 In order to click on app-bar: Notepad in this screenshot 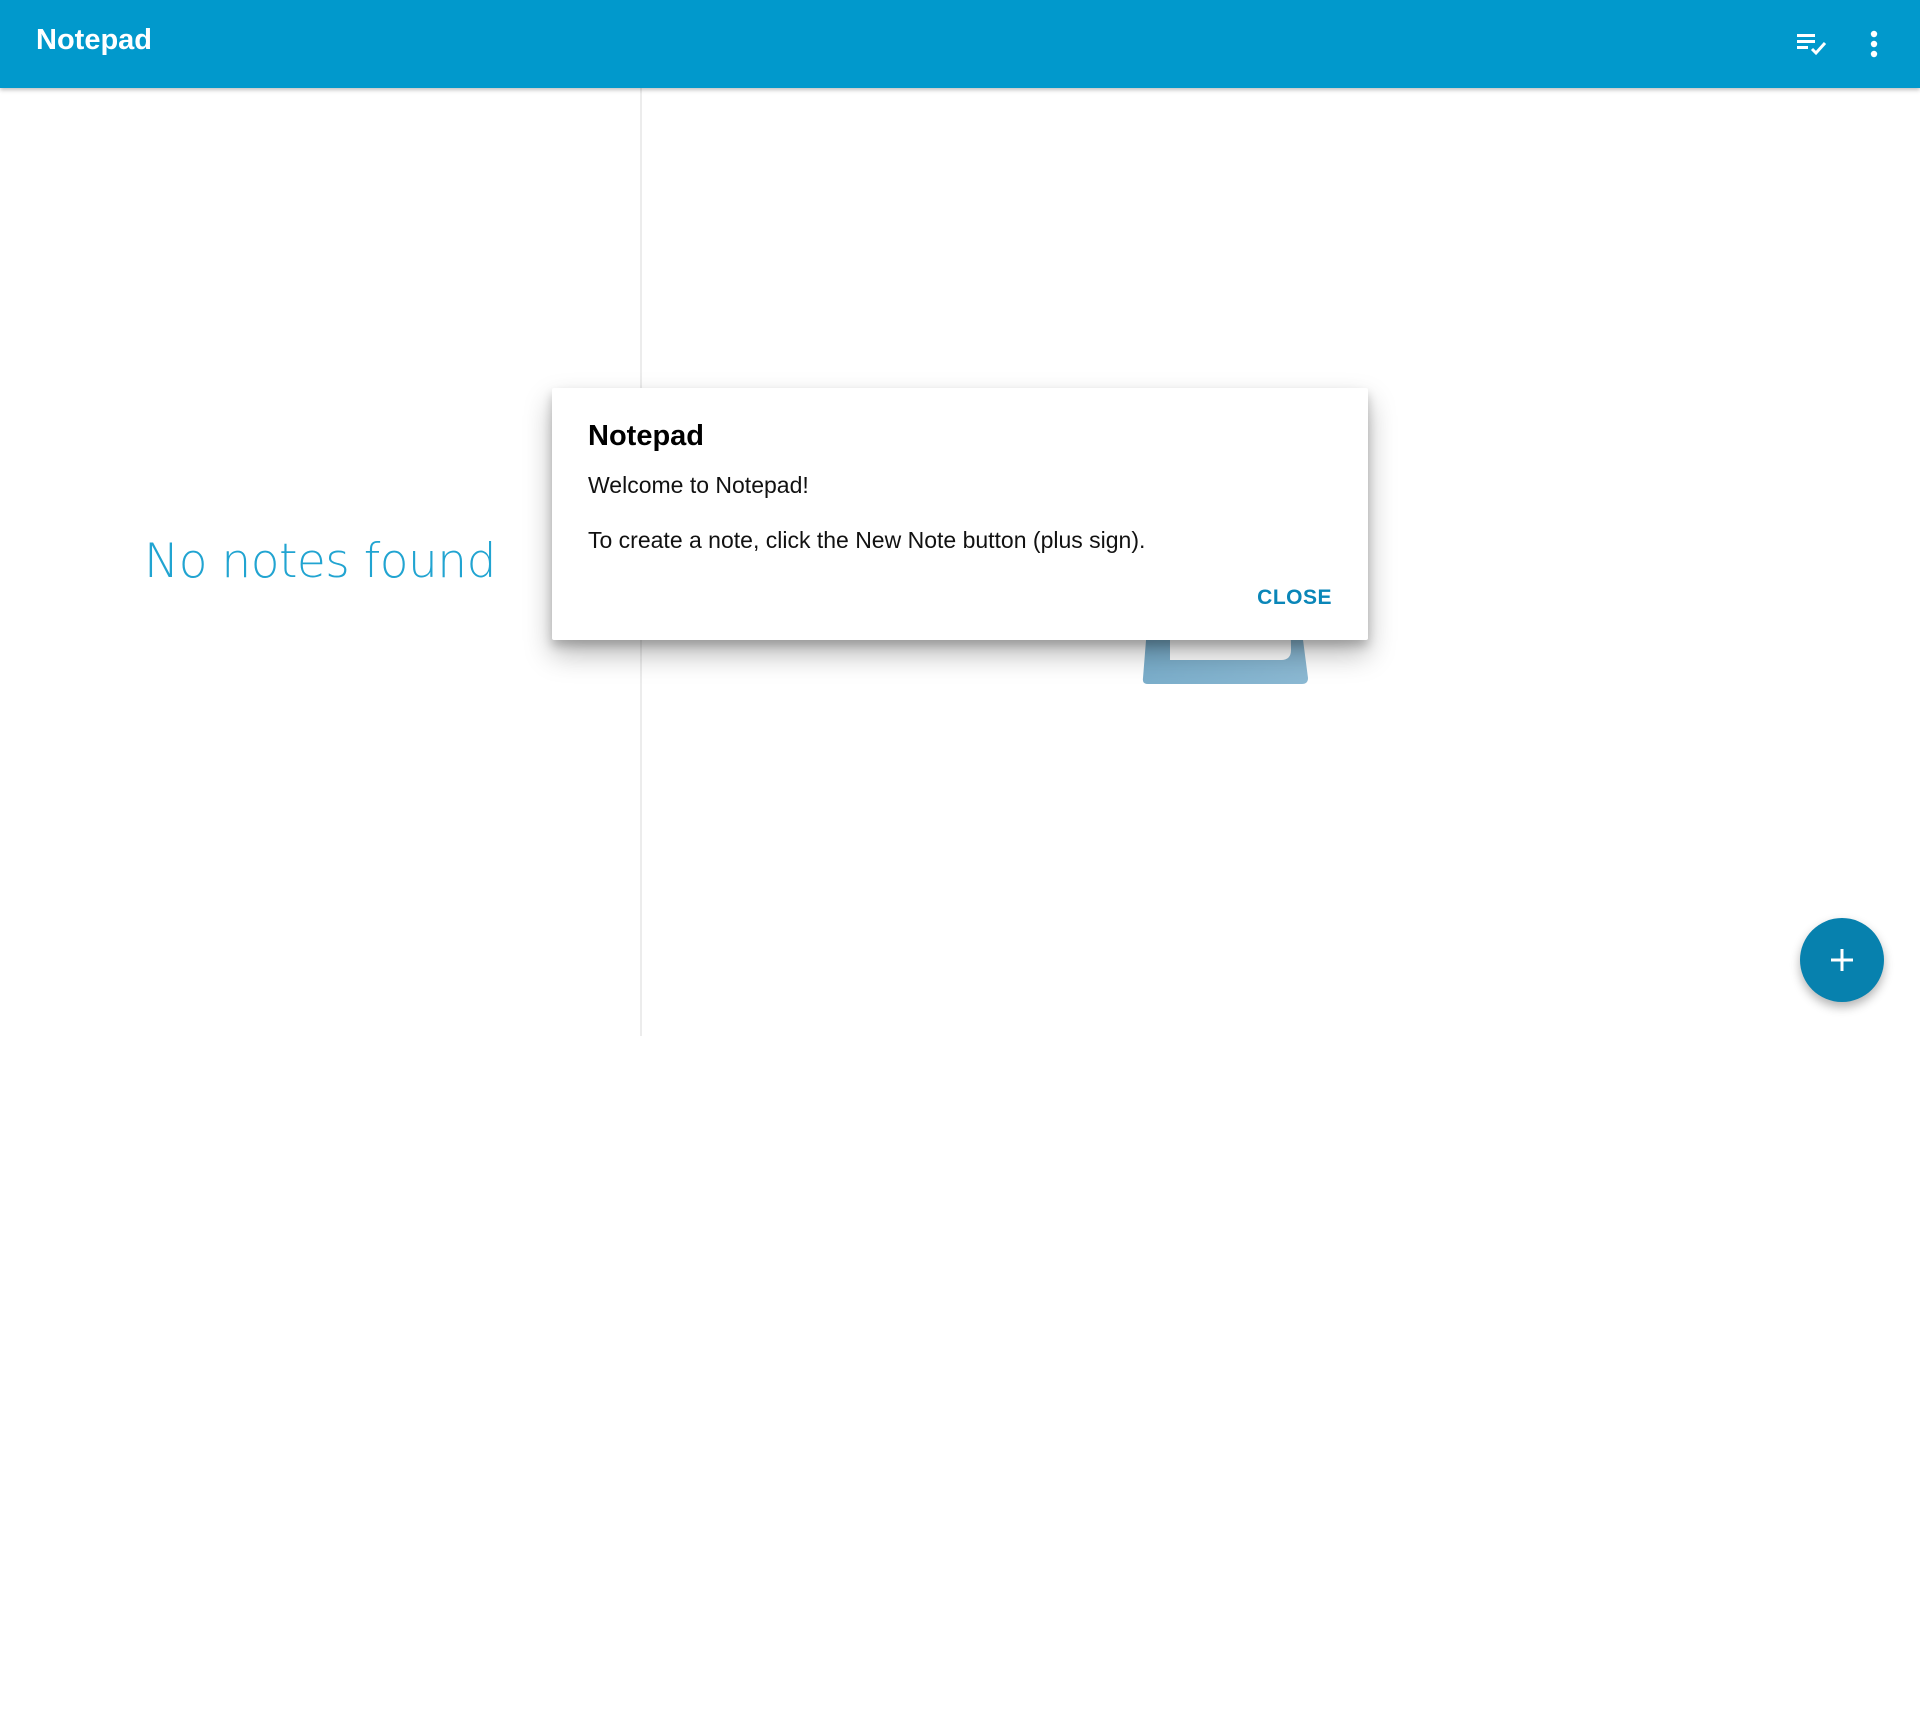, I will do `click(960, 44)`.